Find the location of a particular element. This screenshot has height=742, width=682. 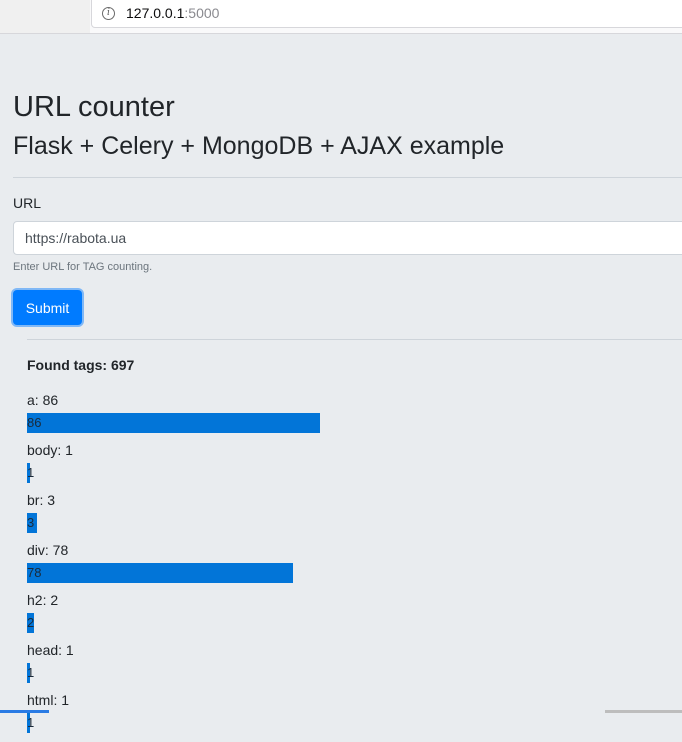

tag-progress: 2 is located at coordinates (352, 623).